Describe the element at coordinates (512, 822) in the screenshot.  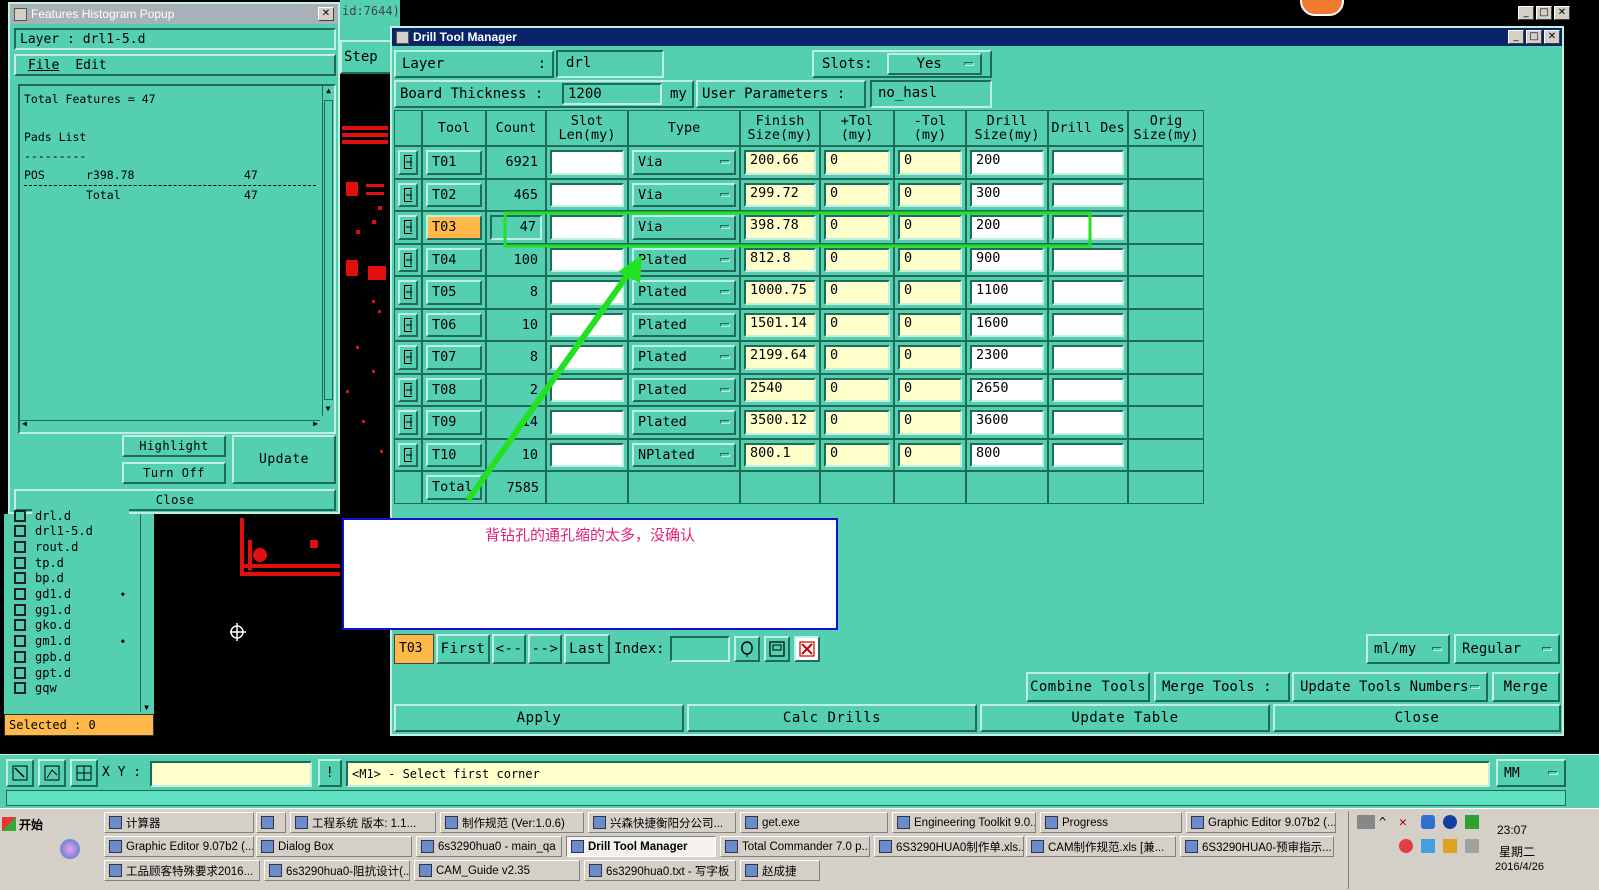
I see `taskbar-item: 制作规范 (Ver:1.0.6)` at that location.